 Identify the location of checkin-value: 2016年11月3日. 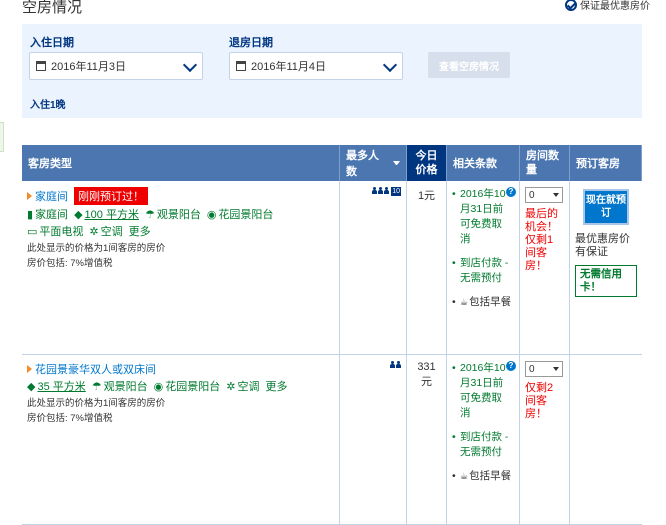
(89, 67).